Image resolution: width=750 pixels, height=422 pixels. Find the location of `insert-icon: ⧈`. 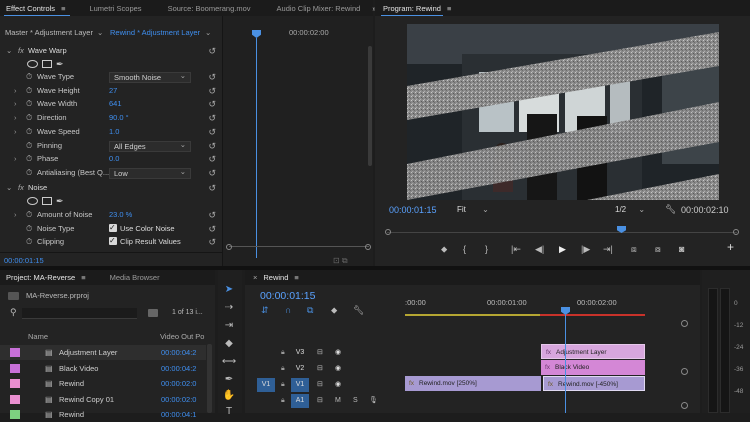

insert-icon: ⧈ is located at coordinates (634, 249).